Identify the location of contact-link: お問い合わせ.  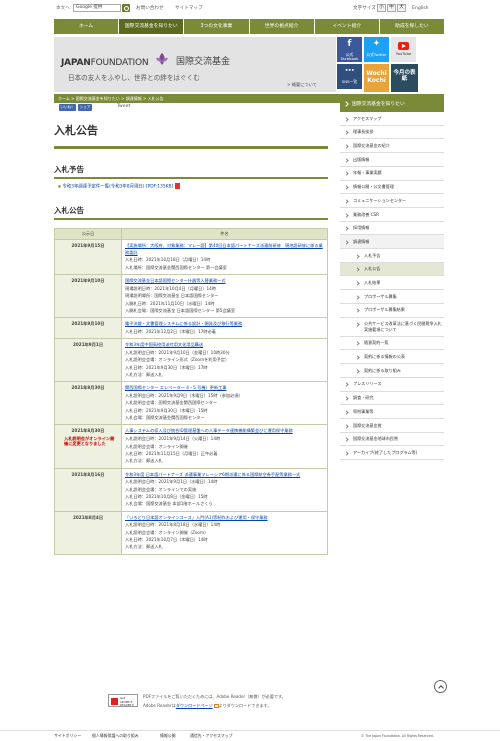
(150, 9).